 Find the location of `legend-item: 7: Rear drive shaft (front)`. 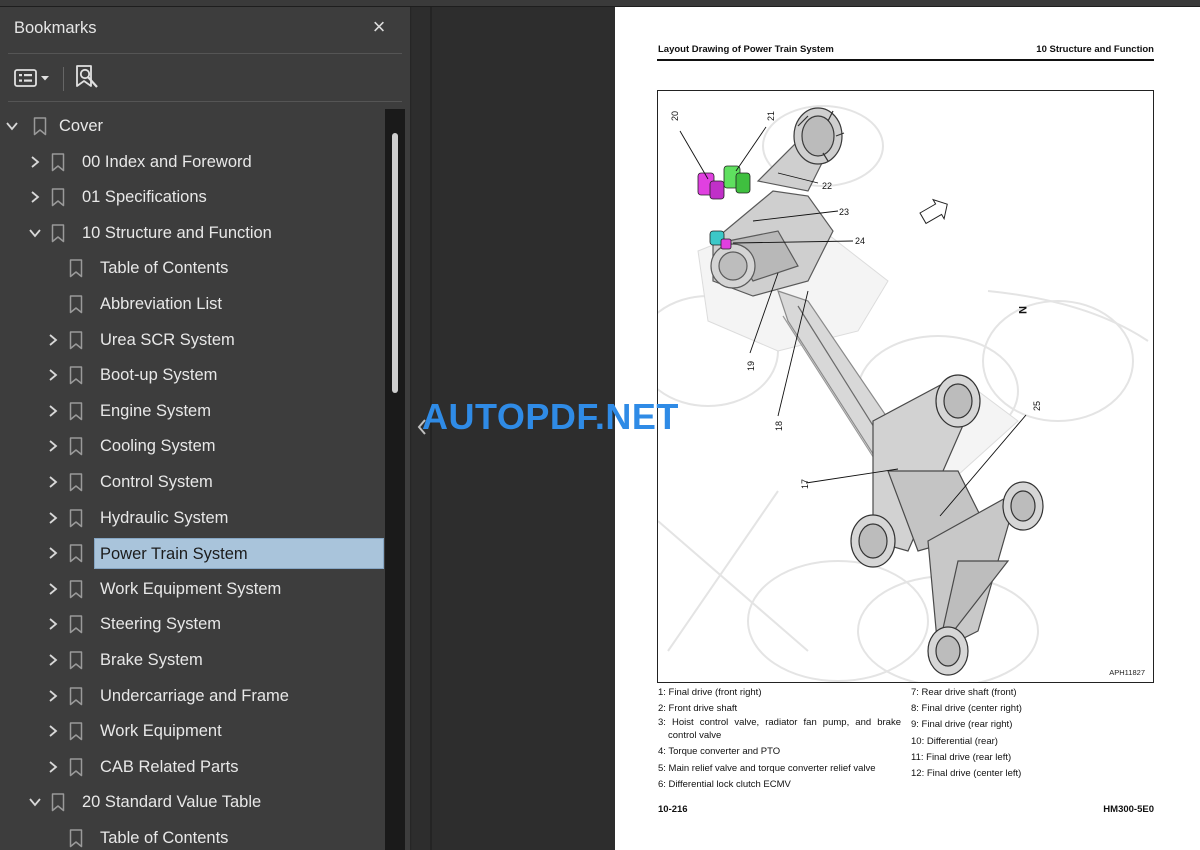

legend-item: 7: Rear drive shaft (front) is located at coordinates (964, 692).